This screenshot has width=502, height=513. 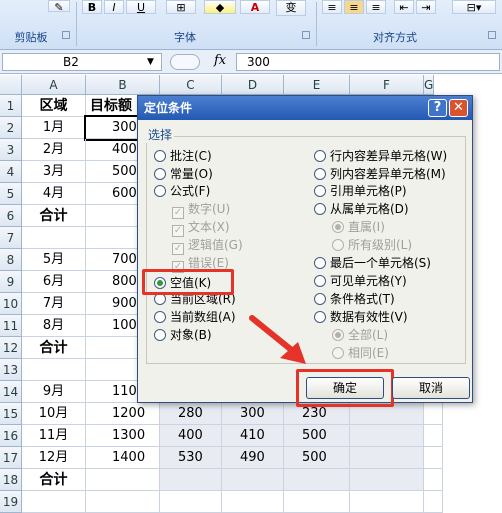 What do you see at coordinates (54, 216) in the screenshot?
I see `cell-a6: 合计` at bounding box center [54, 216].